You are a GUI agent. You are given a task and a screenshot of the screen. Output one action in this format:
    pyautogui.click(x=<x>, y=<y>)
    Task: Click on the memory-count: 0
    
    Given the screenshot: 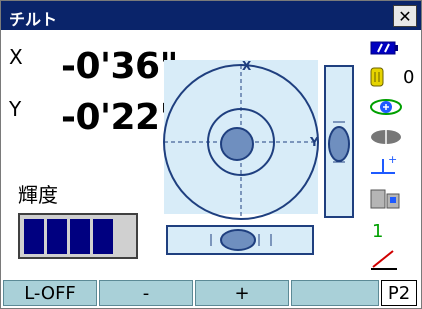 What is the action you would take?
    pyautogui.click(x=409, y=77)
    